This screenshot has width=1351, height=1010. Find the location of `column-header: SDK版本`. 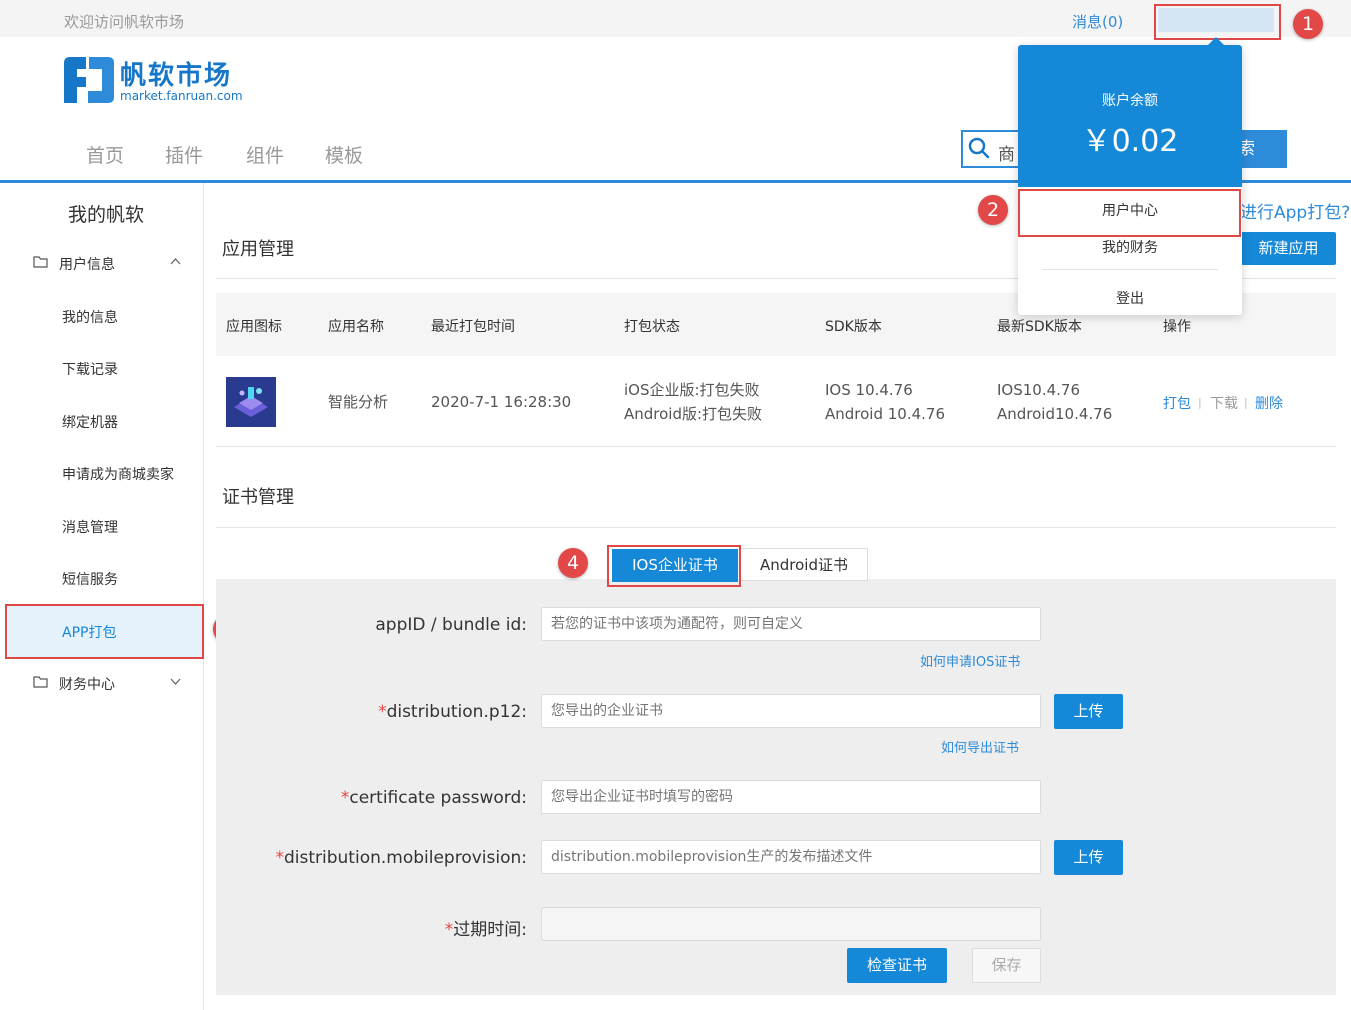

column-header: SDK版本 is located at coordinates (853, 327).